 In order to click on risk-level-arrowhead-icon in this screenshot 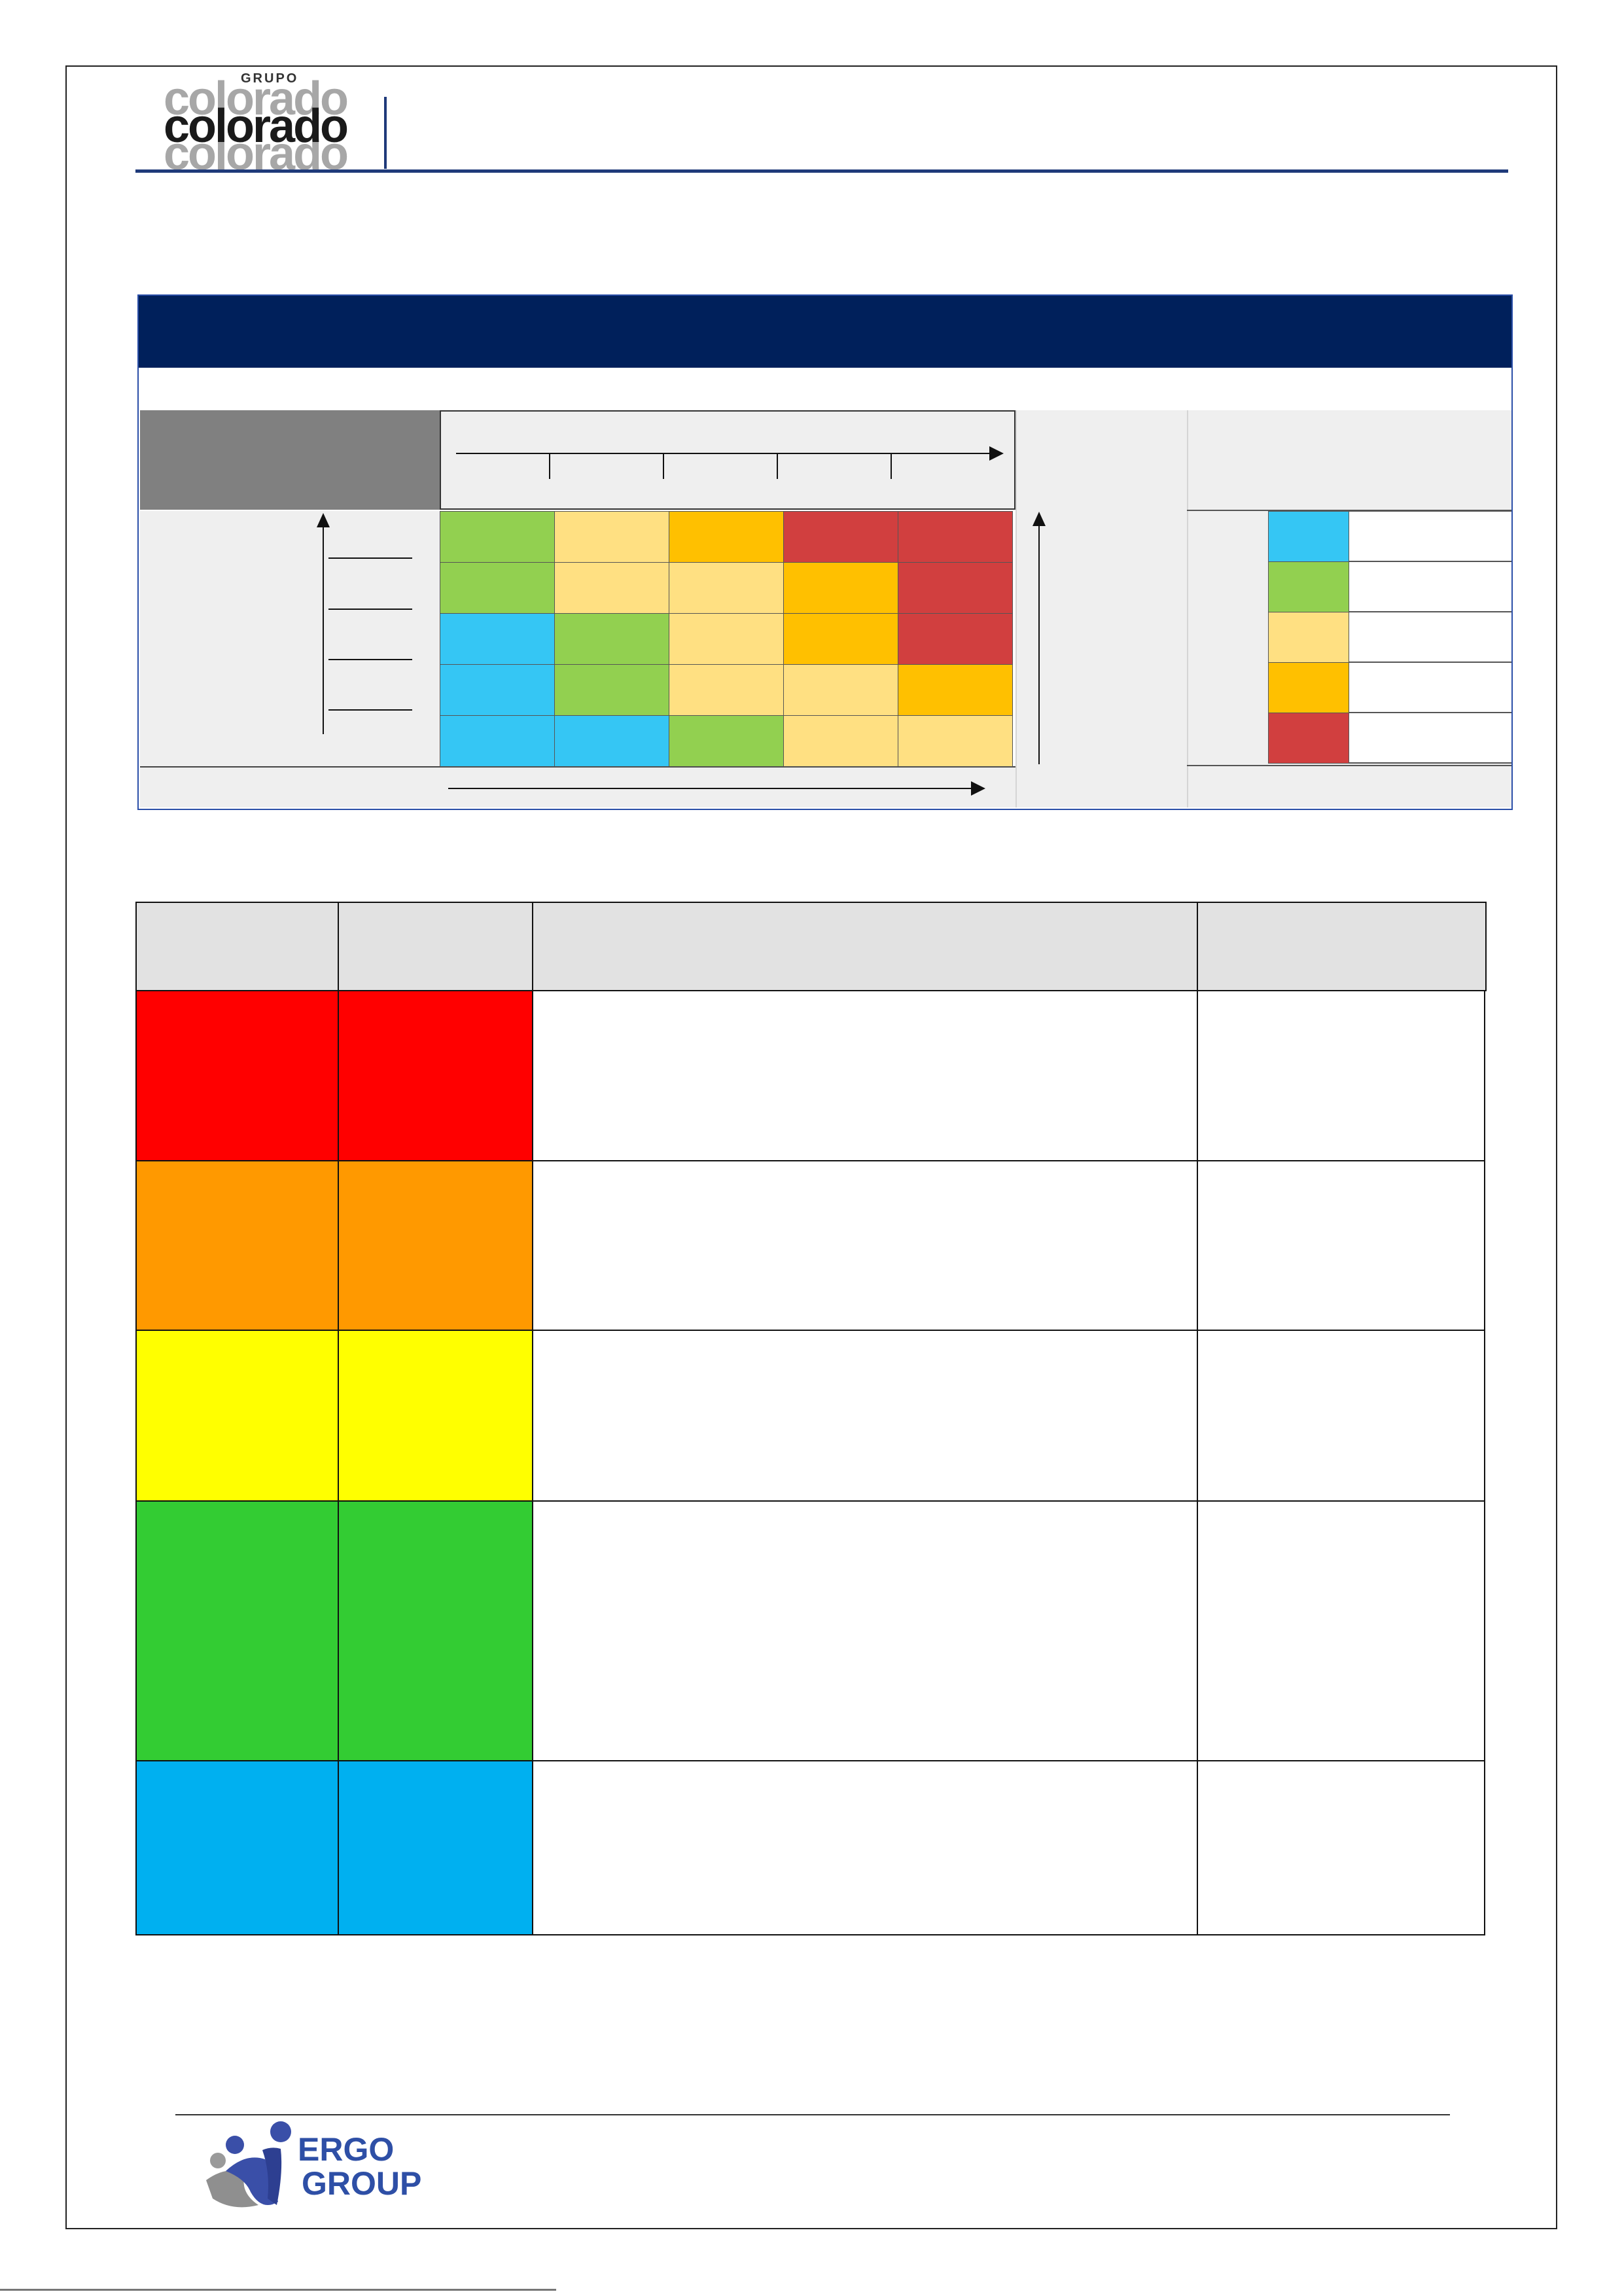, I will do `click(1039, 519)`.